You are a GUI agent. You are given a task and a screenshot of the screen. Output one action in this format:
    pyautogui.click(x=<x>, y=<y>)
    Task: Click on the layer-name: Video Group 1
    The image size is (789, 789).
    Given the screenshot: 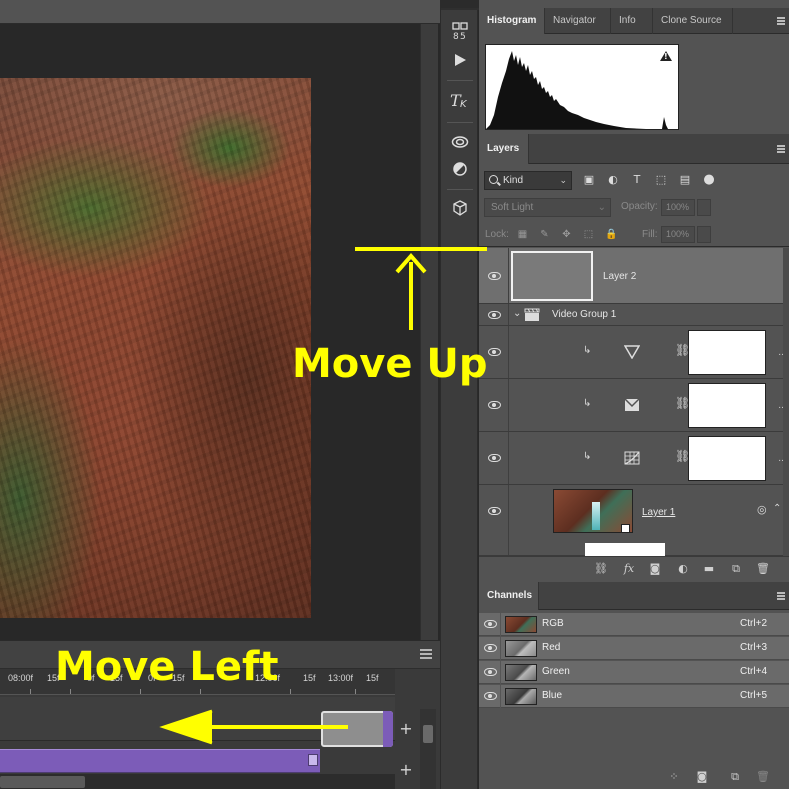 What is the action you would take?
    pyautogui.click(x=584, y=314)
    